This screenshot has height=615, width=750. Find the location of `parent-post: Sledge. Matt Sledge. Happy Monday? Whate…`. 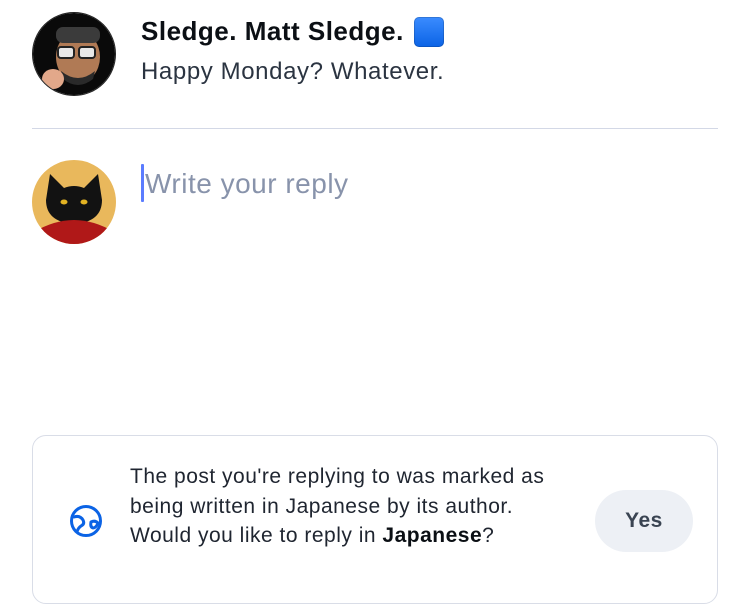

parent-post: Sledge. Matt Sledge. Happy Monday? Whate… is located at coordinates (375, 62).